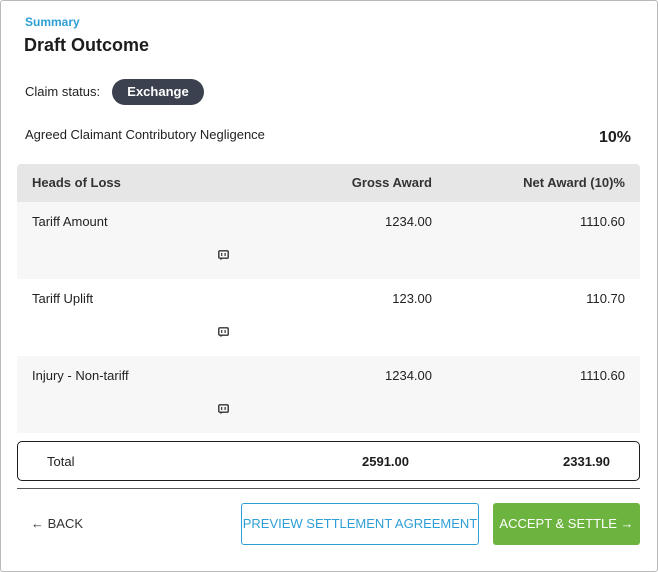 The width and height of the screenshot is (658, 572). What do you see at coordinates (614, 137) in the screenshot?
I see `negligence-value: 10%` at bounding box center [614, 137].